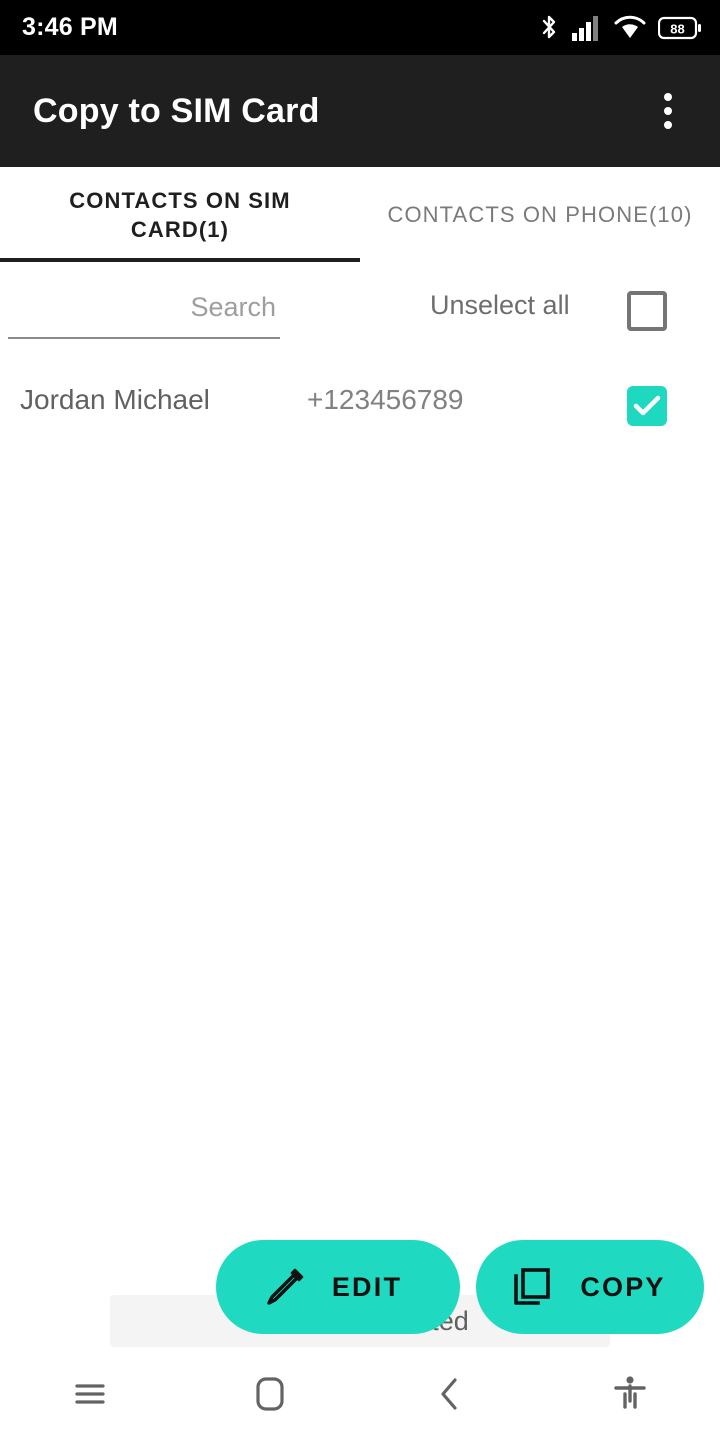 The width and height of the screenshot is (720, 1440). I want to click on status-clock: 3:46 PM, so click(70, 27).